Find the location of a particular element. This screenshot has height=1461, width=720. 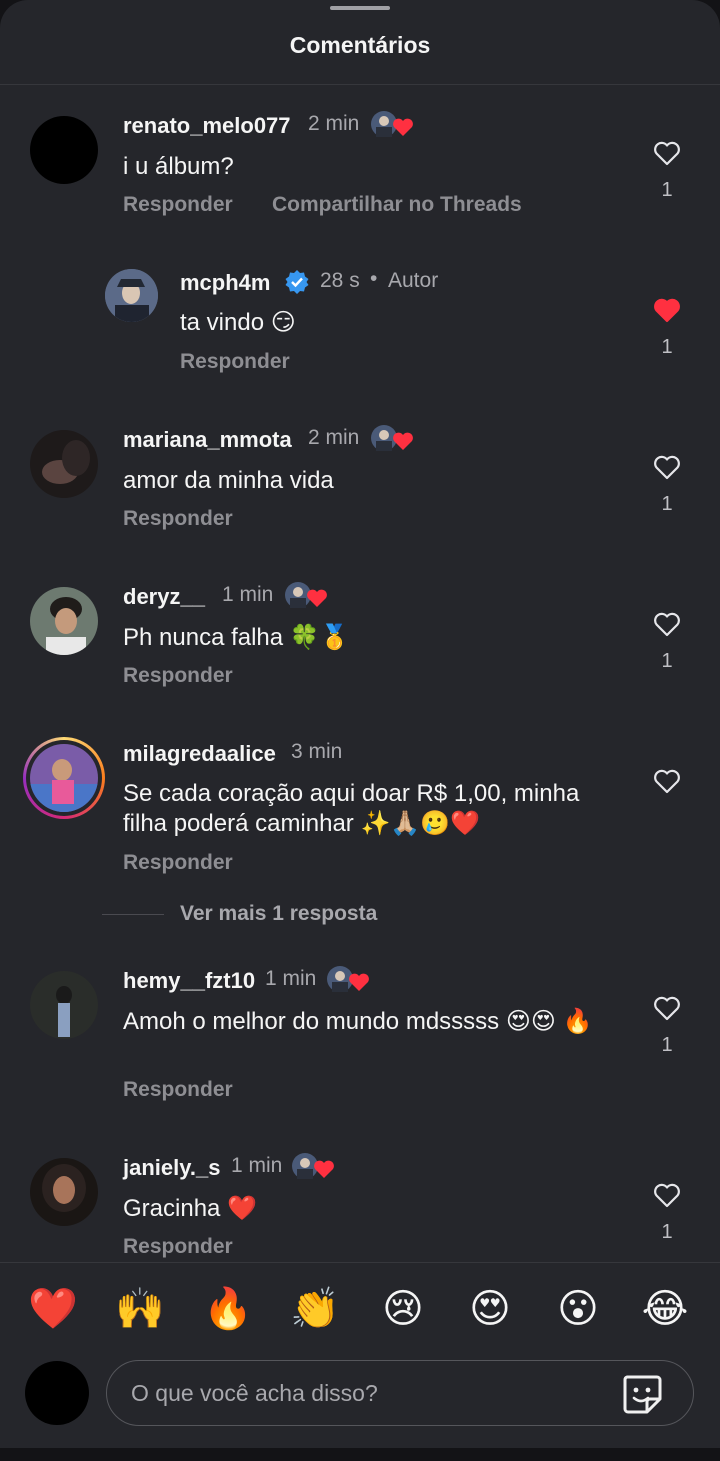

comment-composer is located at coordinates (360, 1399).